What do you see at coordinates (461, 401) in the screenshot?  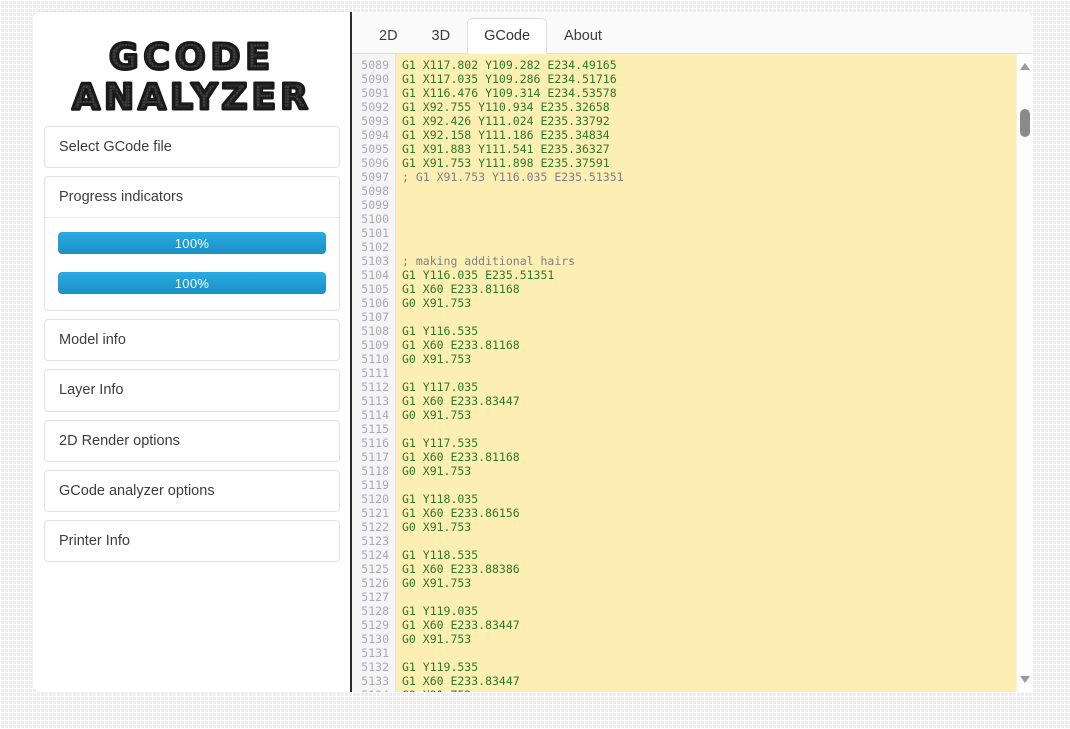 I see `gcode-line: G1 X60 E233.83447` at bounding box center [461, 401].